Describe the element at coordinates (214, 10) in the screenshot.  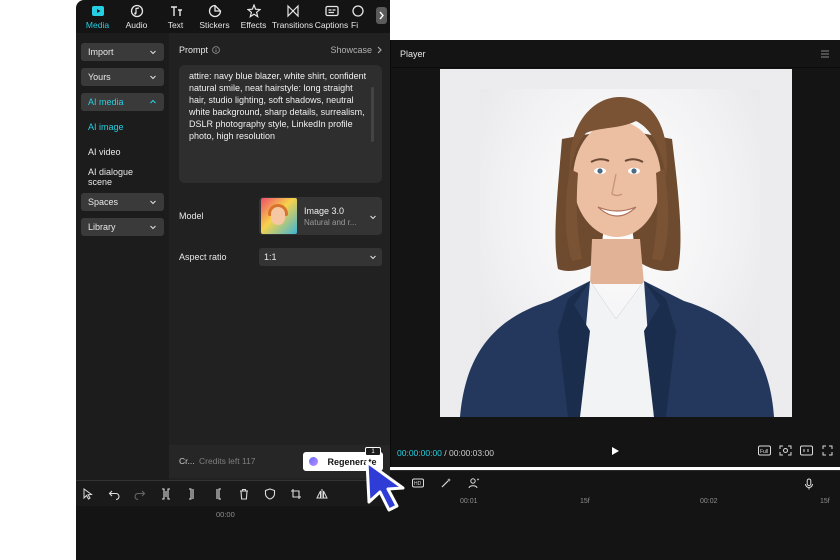
I see `stickers-icon` at that location.